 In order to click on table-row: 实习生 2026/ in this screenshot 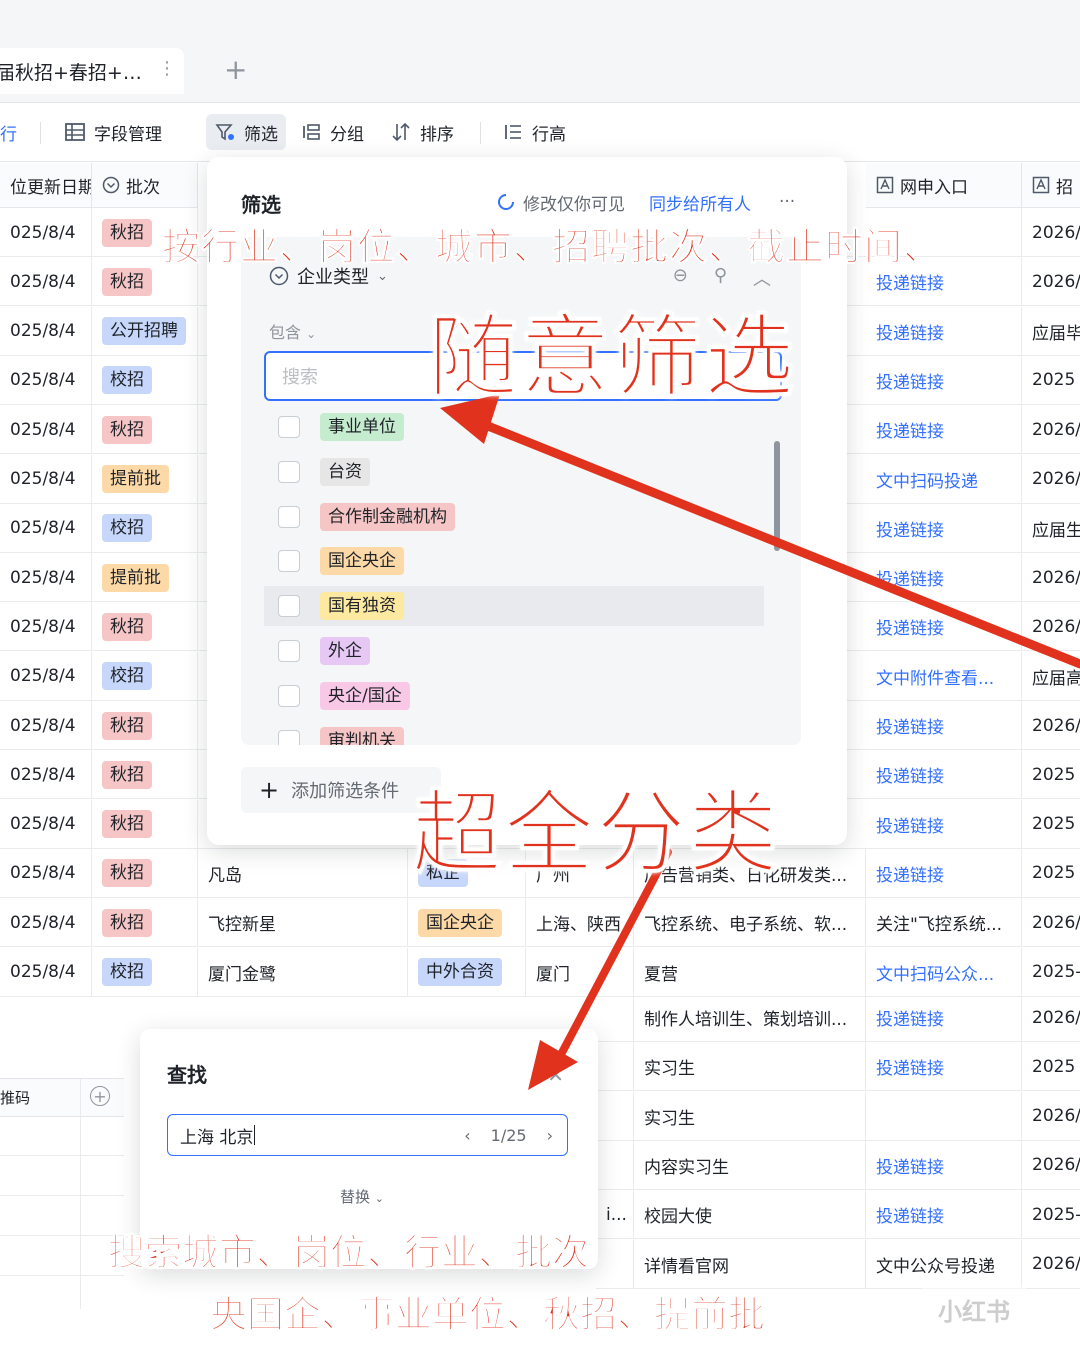, I will do `click(838, 1116)`.